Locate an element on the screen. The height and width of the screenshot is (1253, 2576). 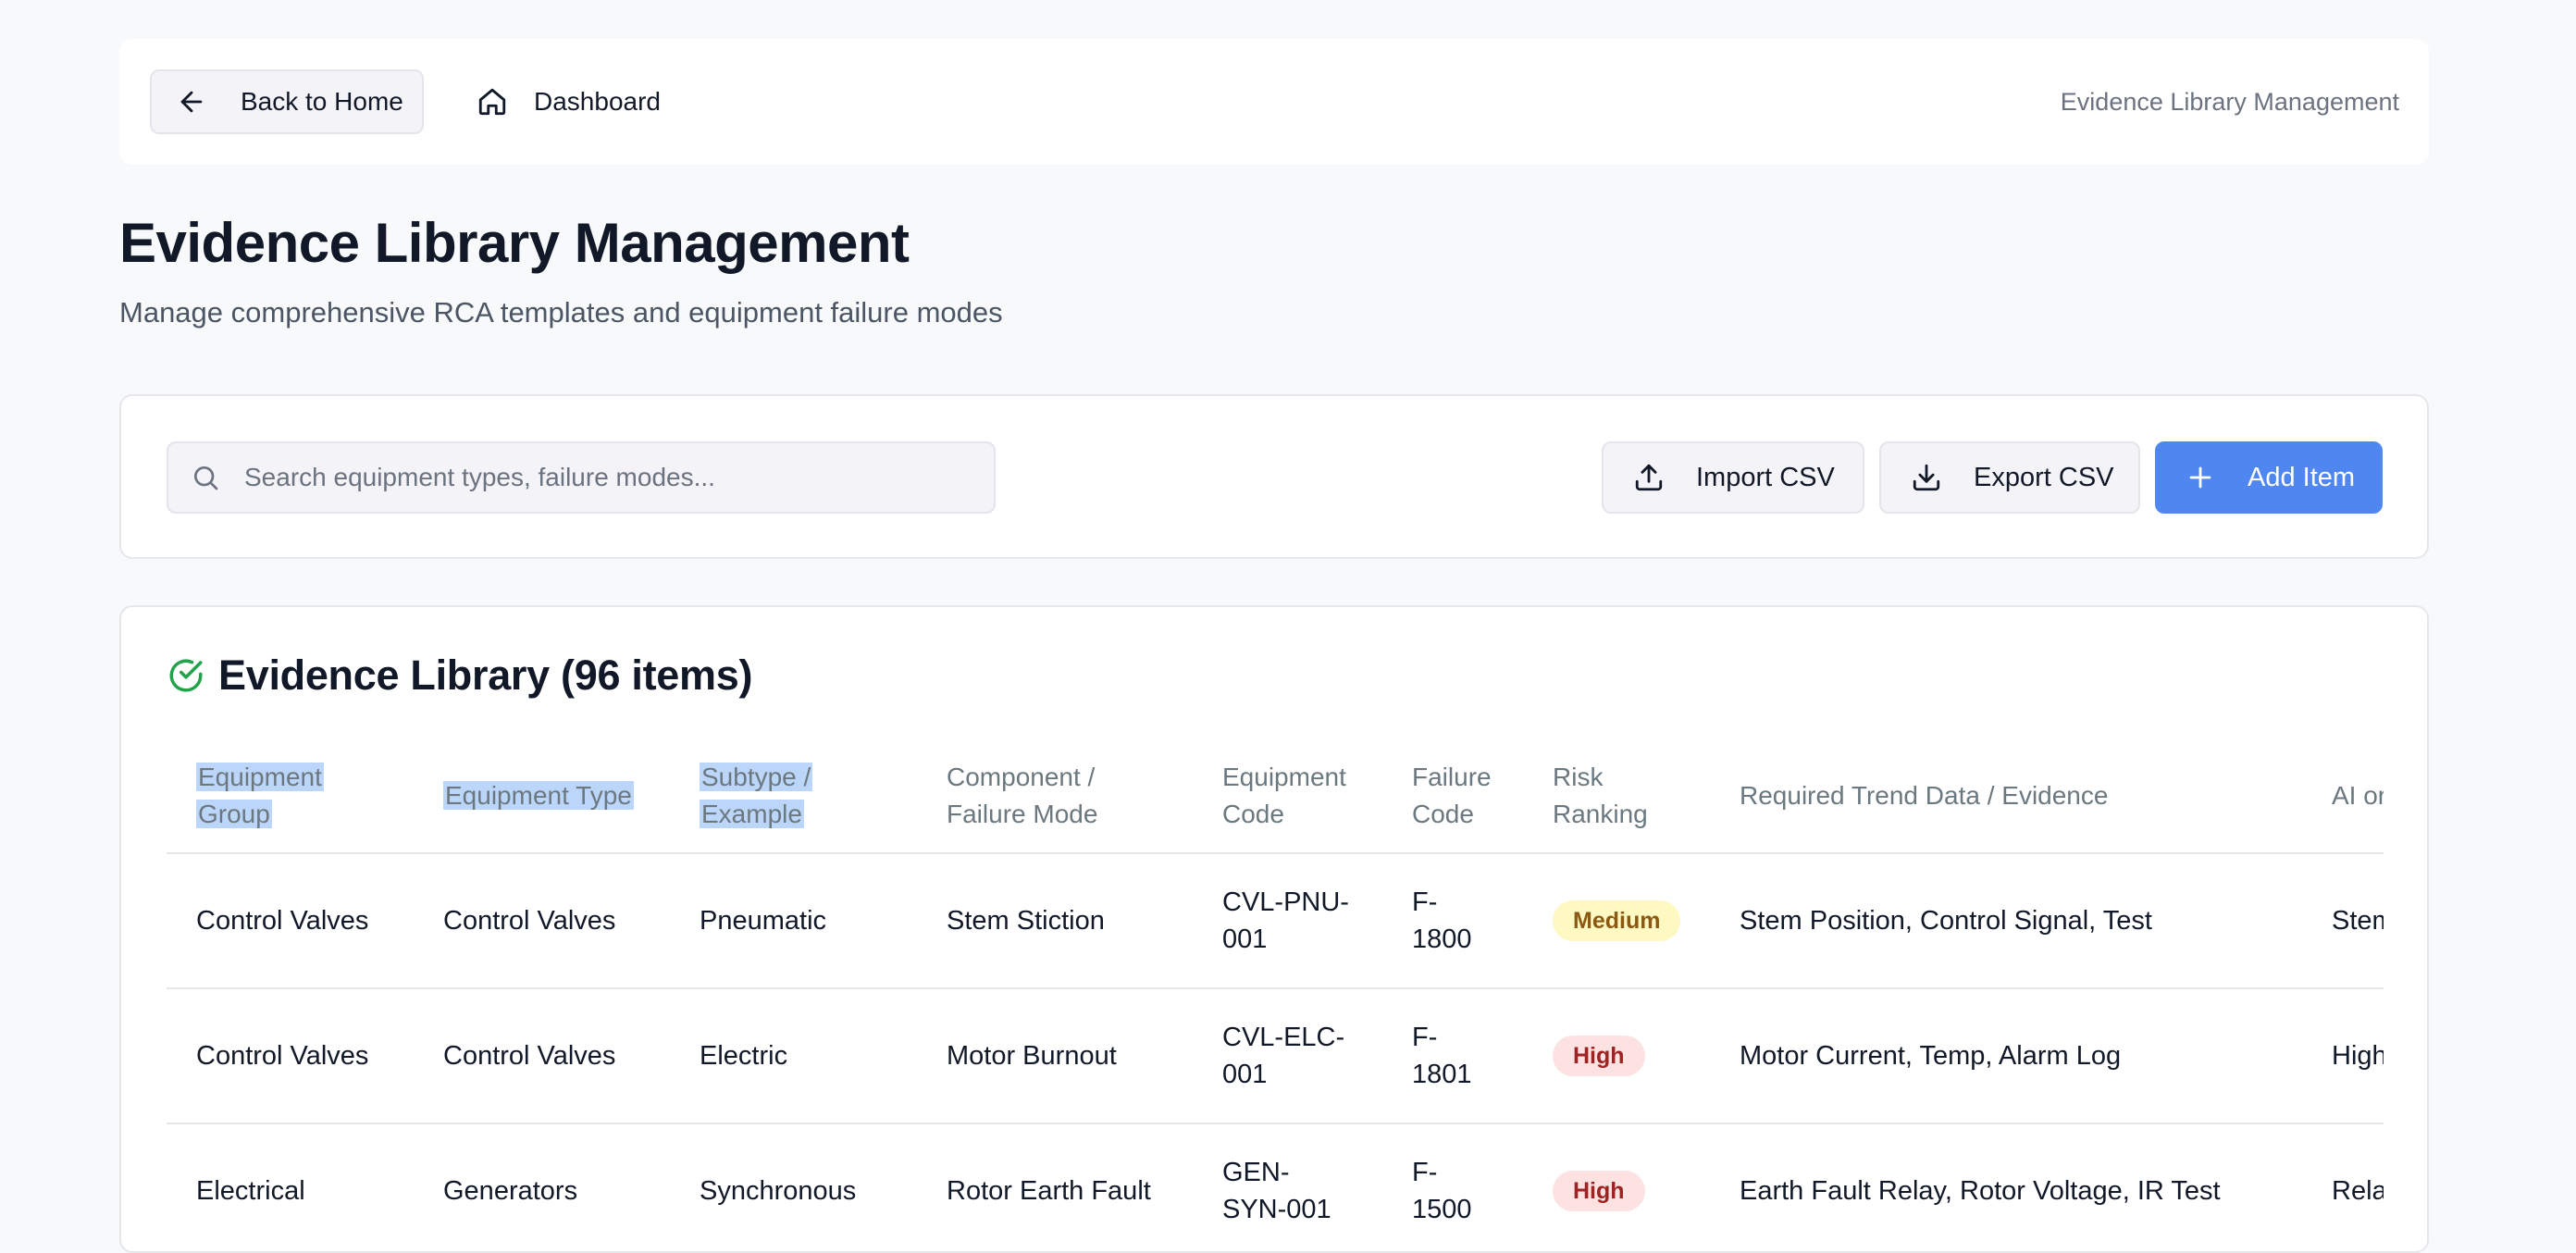
cell-failure-code: F-1800 is located at coordinates (1453, 921).